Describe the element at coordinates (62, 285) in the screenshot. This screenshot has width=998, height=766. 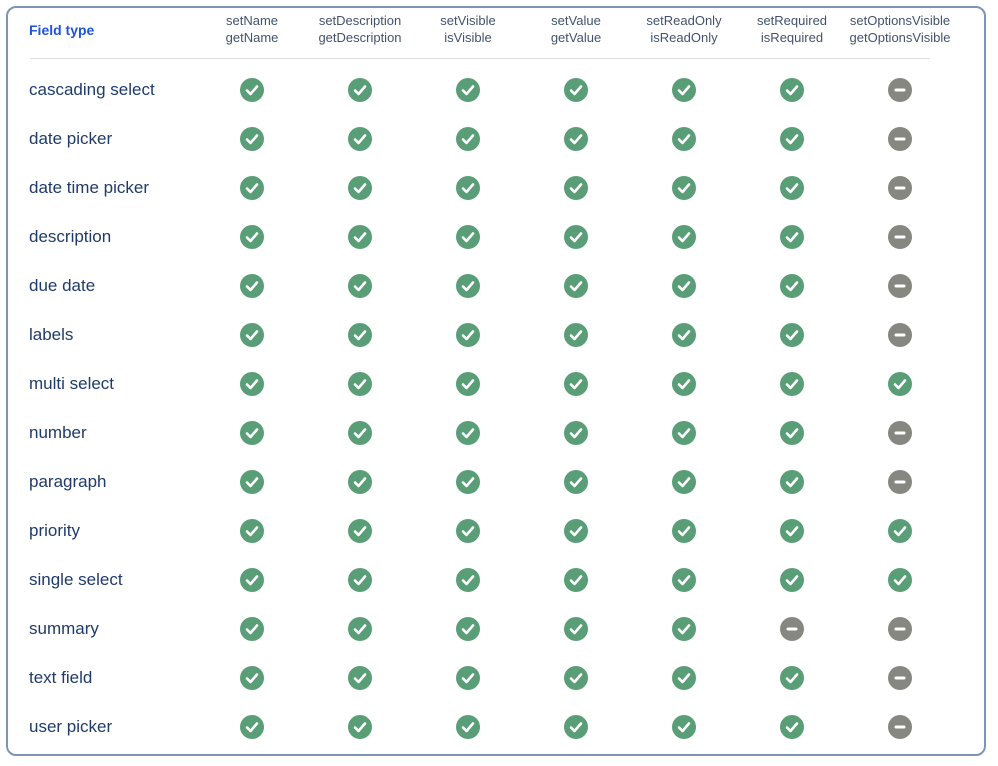
I see `row-label-field-type: due date` at that location.